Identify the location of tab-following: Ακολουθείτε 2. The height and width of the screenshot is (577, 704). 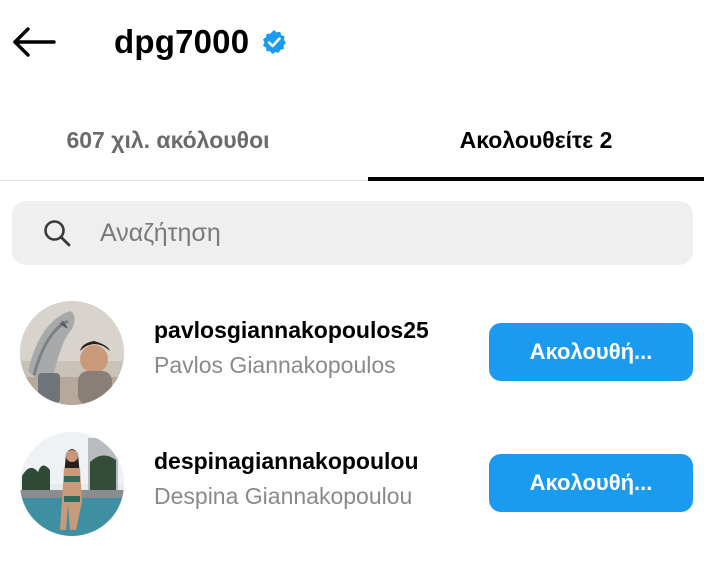
(536, 140).